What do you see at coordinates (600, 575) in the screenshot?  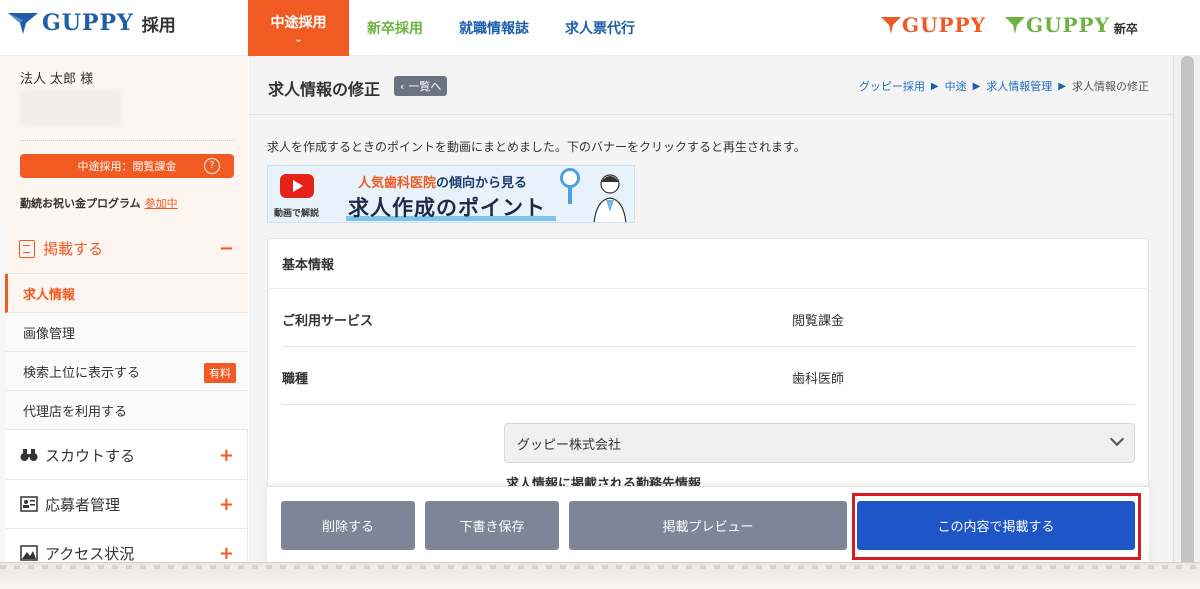 I see `screenshot-edge` at bounding box center [600, 575].